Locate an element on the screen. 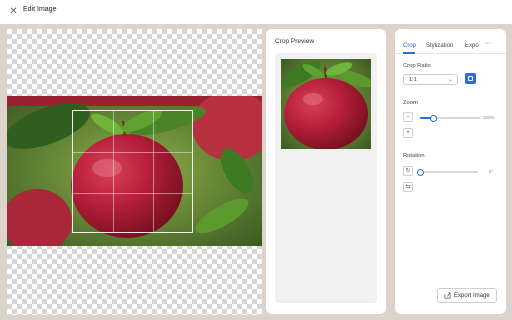 The width and height of the screenshot is (512, 320). rotation-slider is located at coordinates (447, 172).